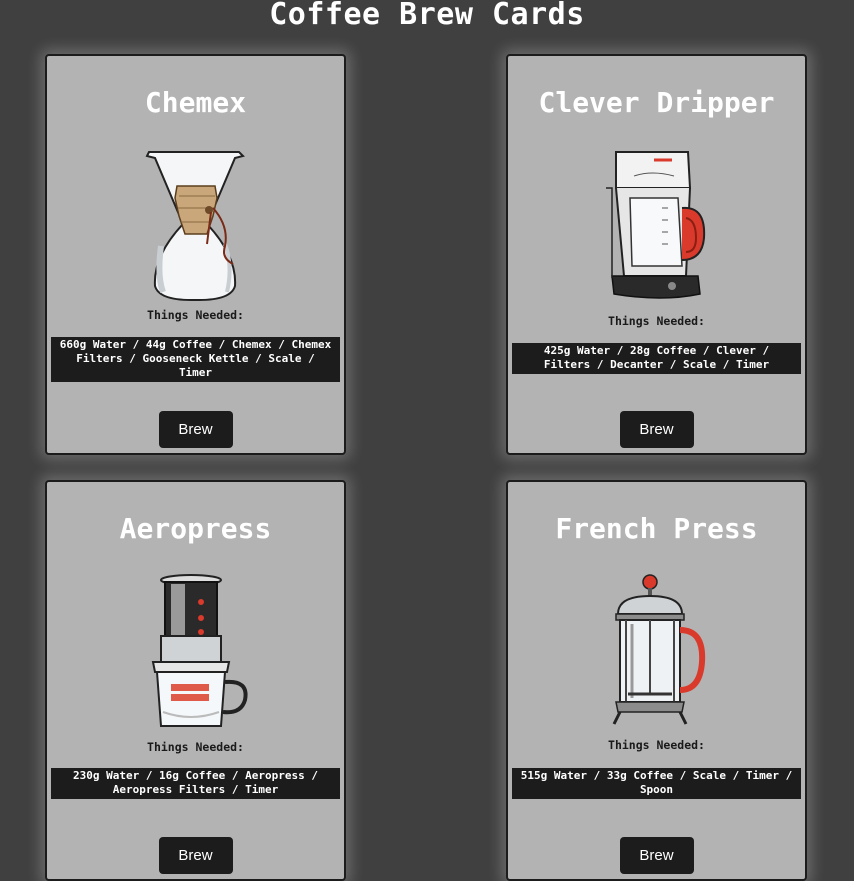 The image size is (854, 881). Describe the element at coordinates (656, 429) in the screenshot. I see `brew-button-clever-dripper: Brew` at that location.